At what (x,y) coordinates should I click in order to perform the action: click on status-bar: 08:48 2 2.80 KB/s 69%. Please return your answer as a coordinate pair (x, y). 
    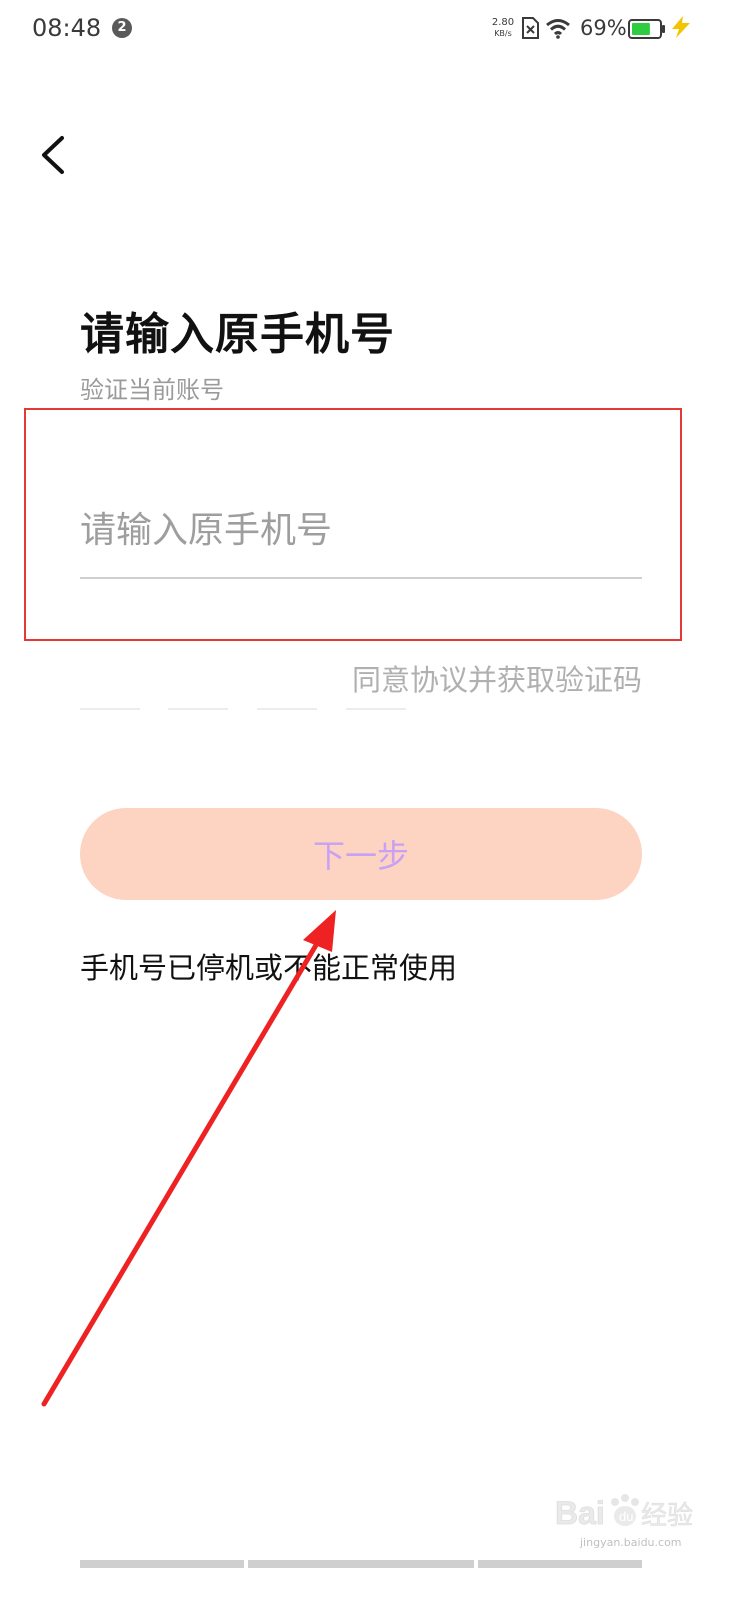
    Looking at the image, I should click on (369, 30).